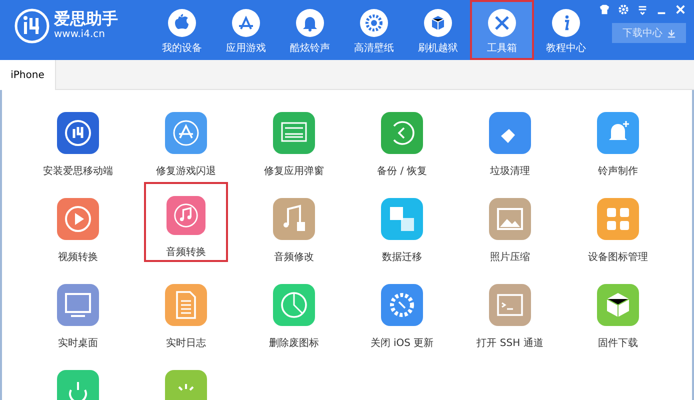 The width and height of the screenshot is (694, 400). I want to click on download-icon, so click(671, 33).